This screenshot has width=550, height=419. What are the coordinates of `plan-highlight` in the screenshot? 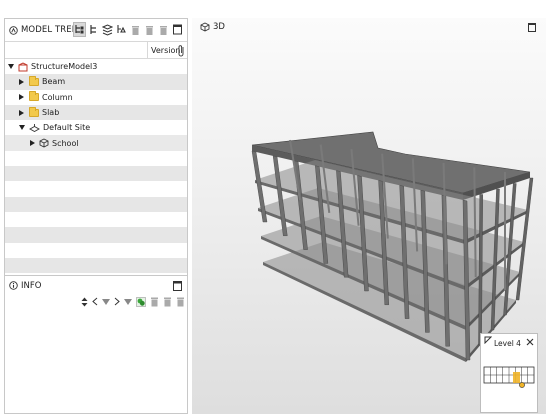 It's located at (516, 377).